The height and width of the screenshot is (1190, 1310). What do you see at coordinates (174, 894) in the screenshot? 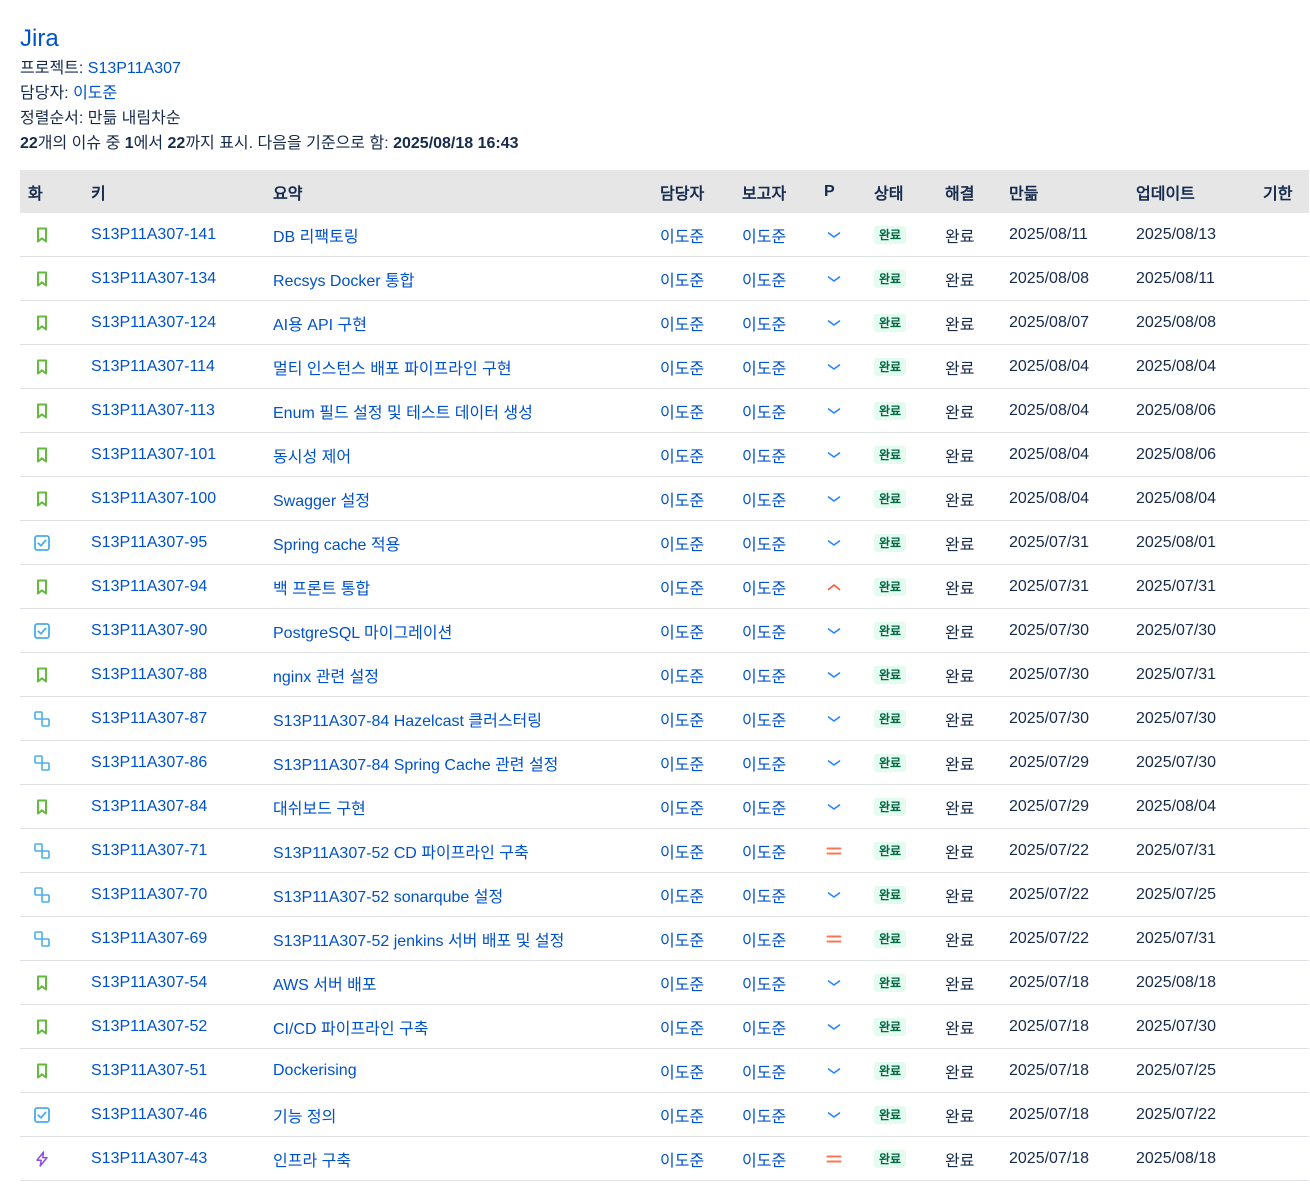
I see `issue-key: S13P11A307-70` at bounding box center [174, 894].